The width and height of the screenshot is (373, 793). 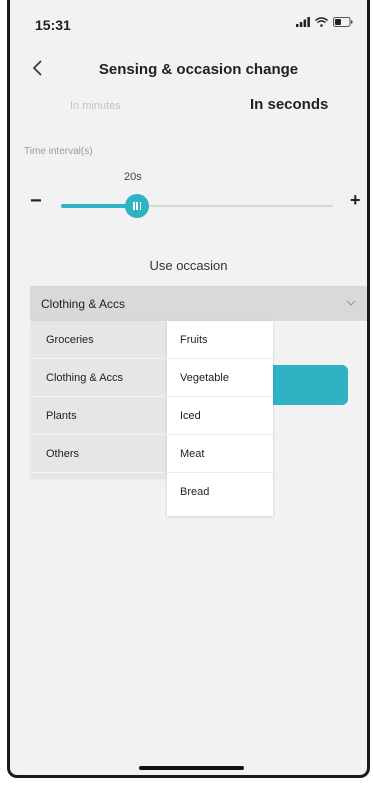 I want to click on subcategory-option: Bread, so click(x=220, y=492).